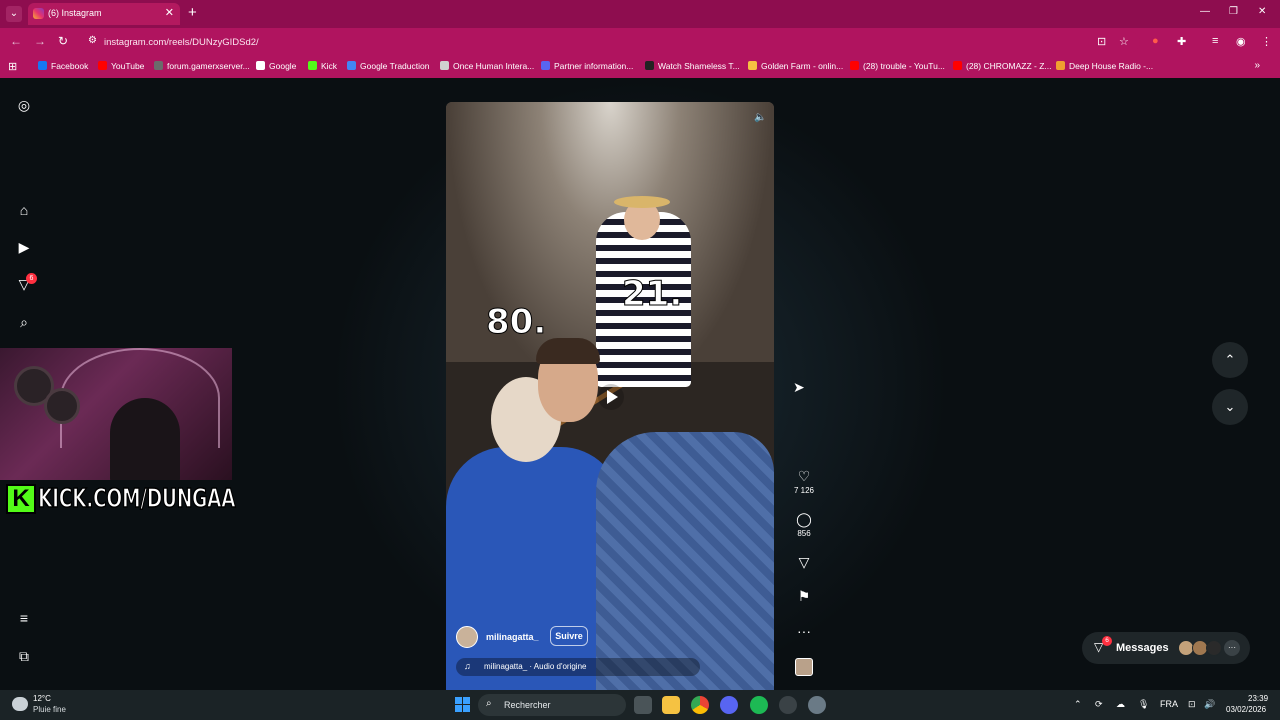 The width and height of the screenshot is (1280, 720). Describe the element at coordinates (804, 533) in the screenshot. I see `comment-count: 856` at that location.